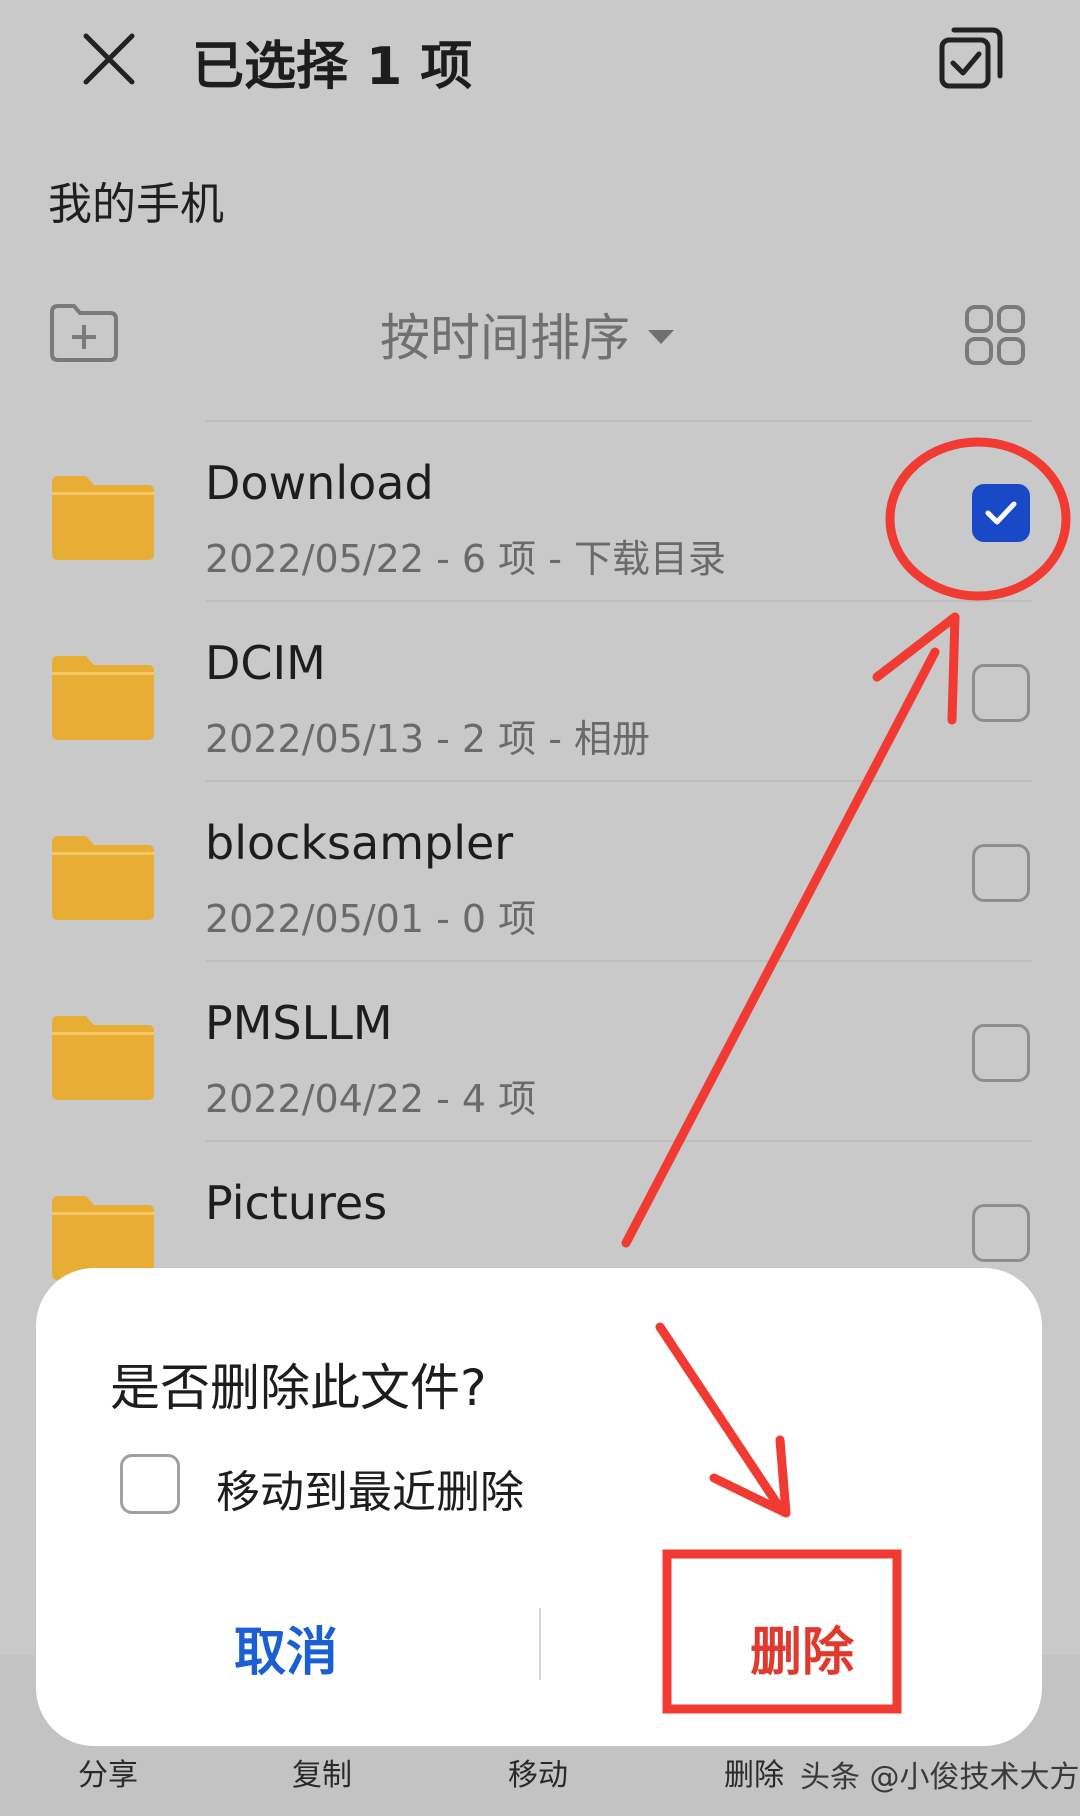 This screenshot has height=1816, width=1080. I want to click on delete-action-button: 删除, so click(754, 1772).